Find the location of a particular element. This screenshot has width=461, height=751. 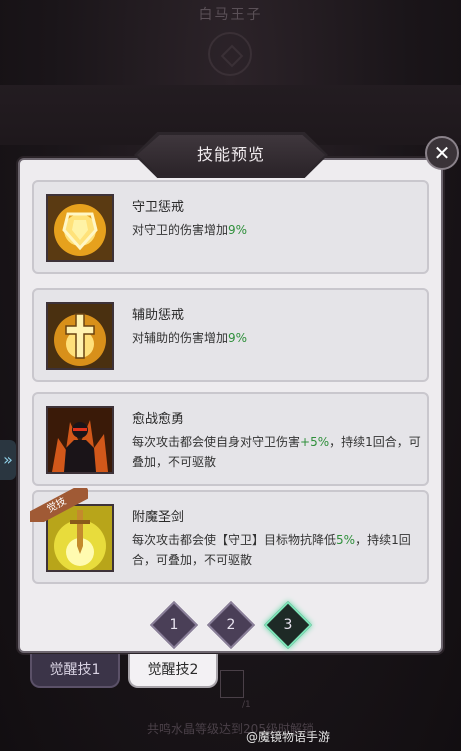

skill-description: 对守卫的伤害增加9% is located at coordinates (190, 230).